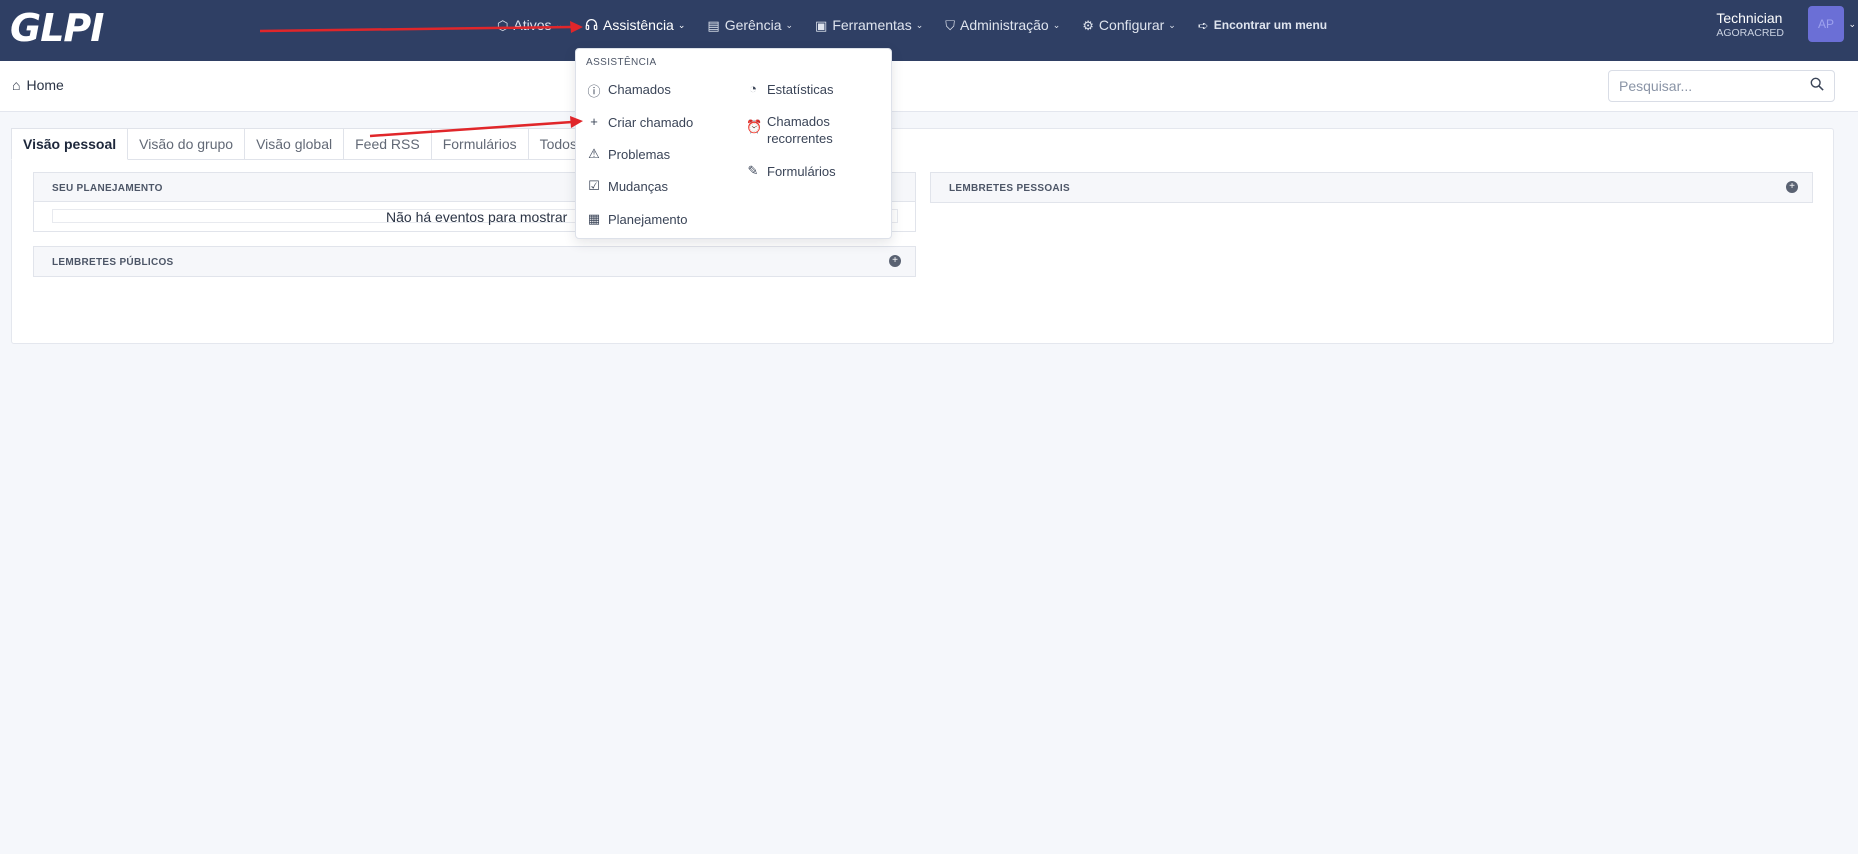  I want to click on personal-reminders-panel: LEMBRETES PESSOAIS +, so click(1371, 187).